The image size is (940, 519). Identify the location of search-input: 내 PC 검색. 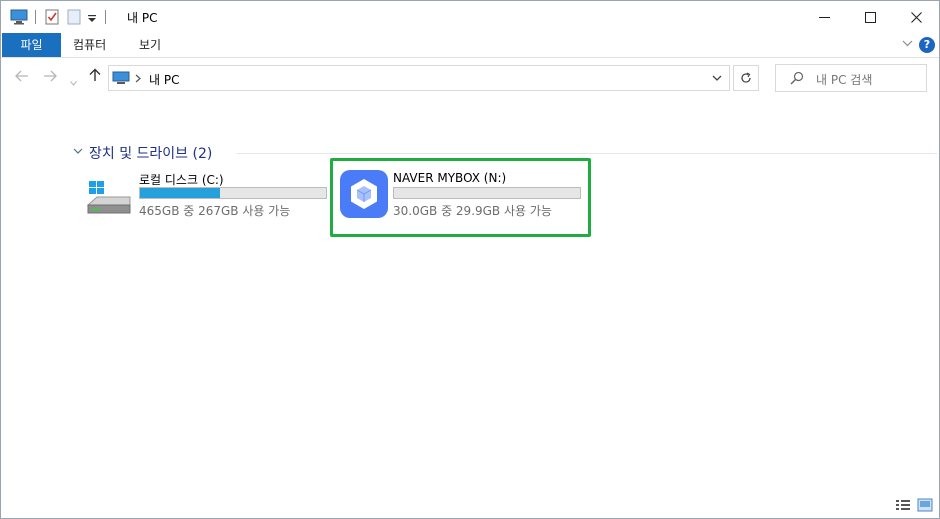
(844, 79).